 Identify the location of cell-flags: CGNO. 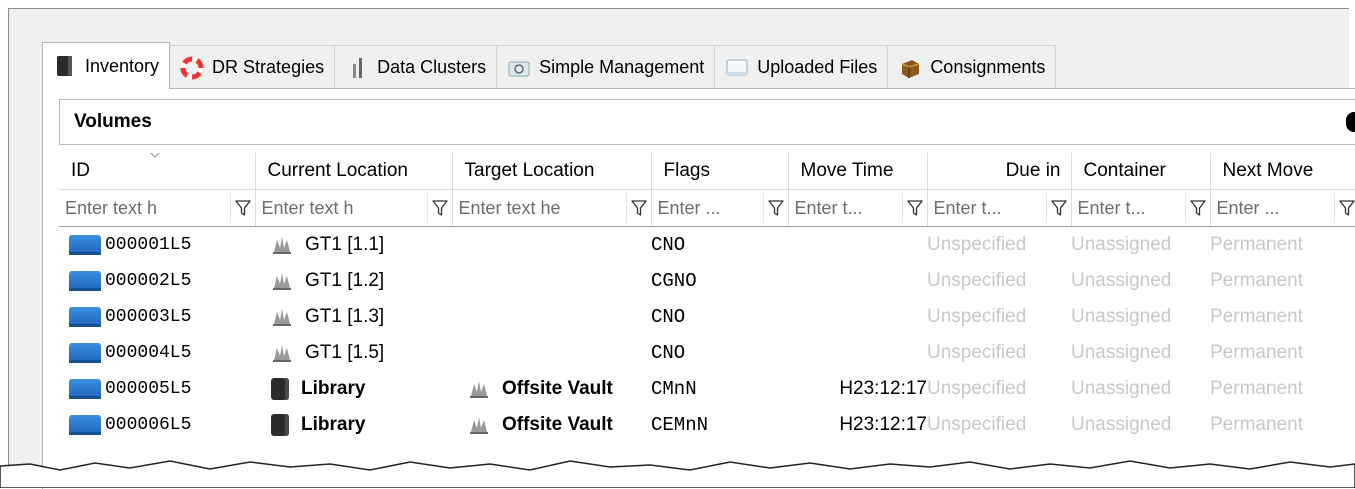
(719, 281).